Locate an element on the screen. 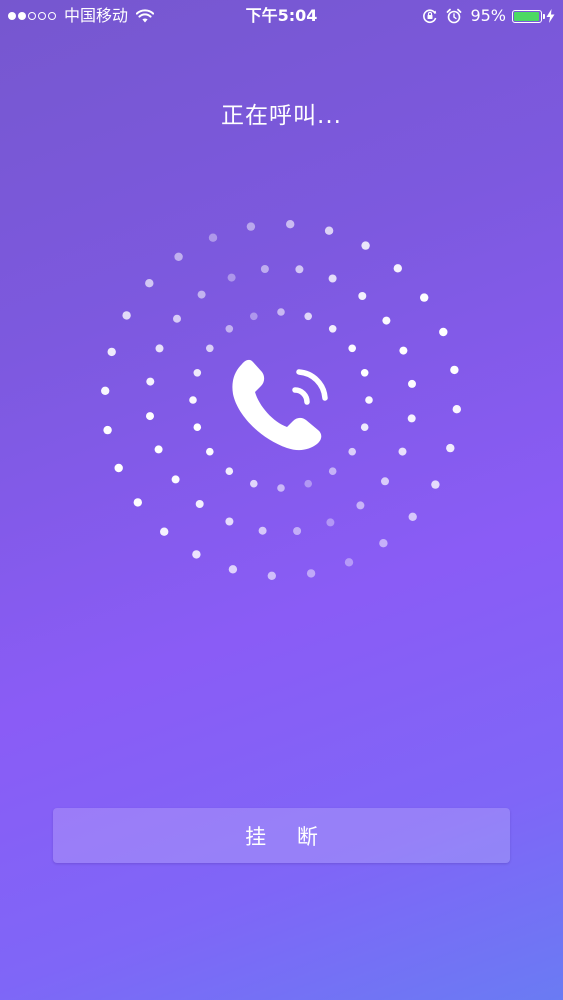 The image size is (563, 1000). hangup-button: 挂 断 is located at coordinates (281, 835).